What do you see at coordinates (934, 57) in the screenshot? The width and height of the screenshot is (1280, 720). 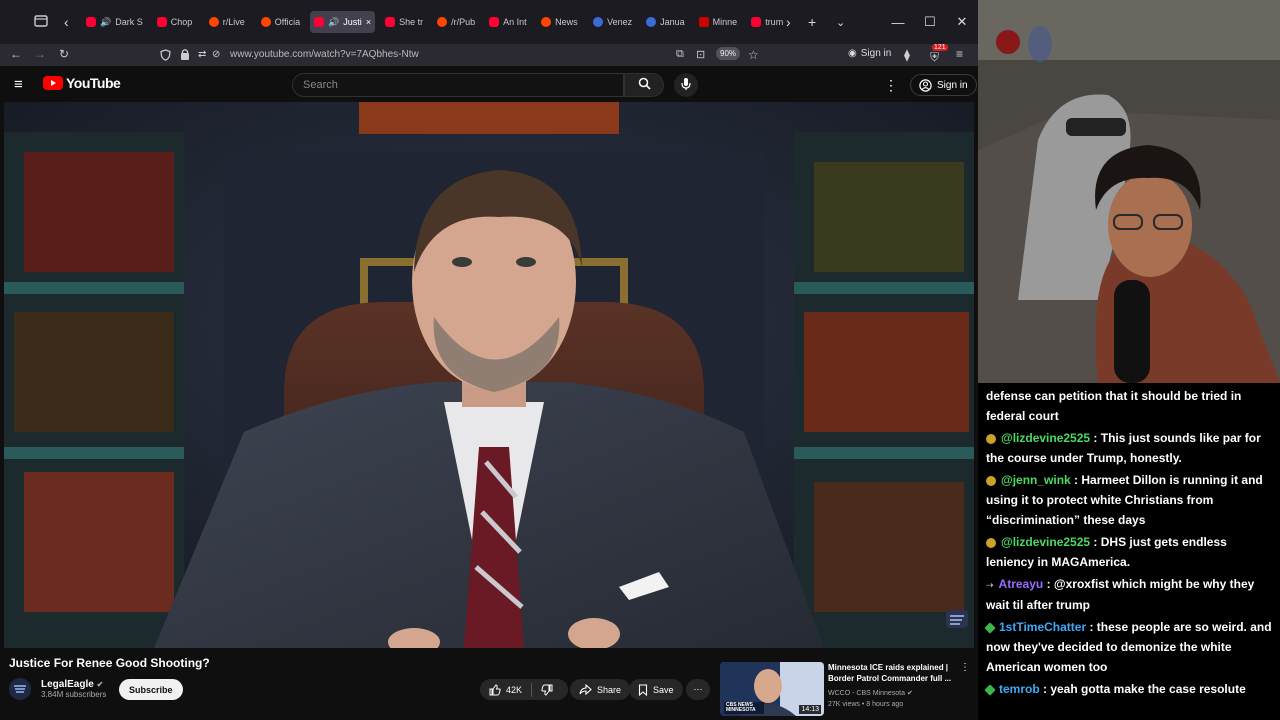 I see `ublock-icon: ⛨` at bounding box center [934, 57].